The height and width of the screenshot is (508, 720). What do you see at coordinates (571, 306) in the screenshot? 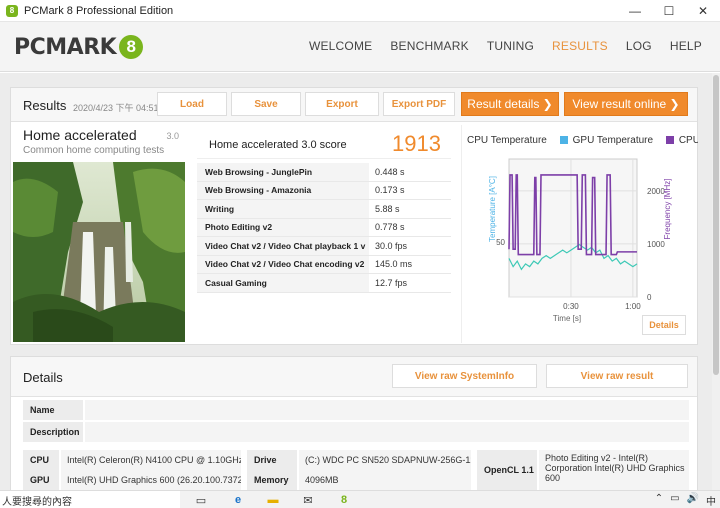
I see `x-tick-label: 0:30` at bounding box center [571, 306].